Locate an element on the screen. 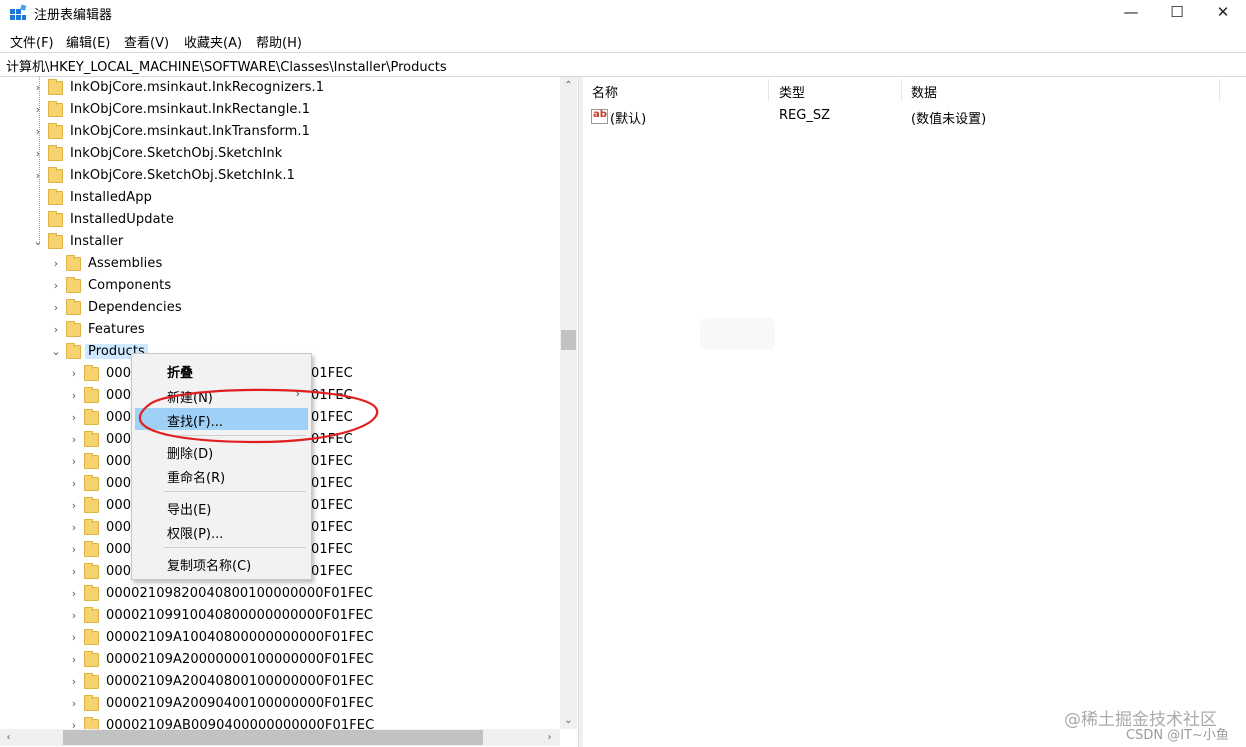 This screenshot has width=1246, height=747. tree-node-label: 00002109A20000000100000000F01FEC is located at coordinates (240, 659).